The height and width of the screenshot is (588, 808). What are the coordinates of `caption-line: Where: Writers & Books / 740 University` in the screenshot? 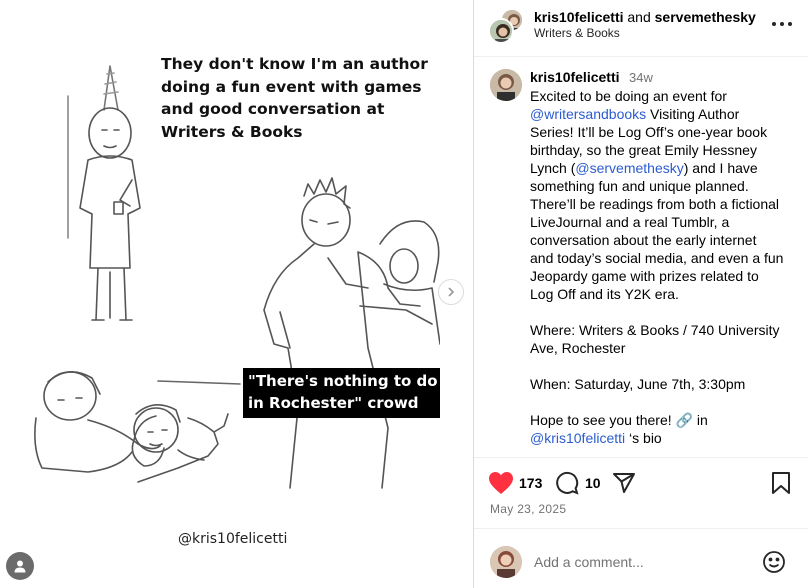 It's located at (665, 330).